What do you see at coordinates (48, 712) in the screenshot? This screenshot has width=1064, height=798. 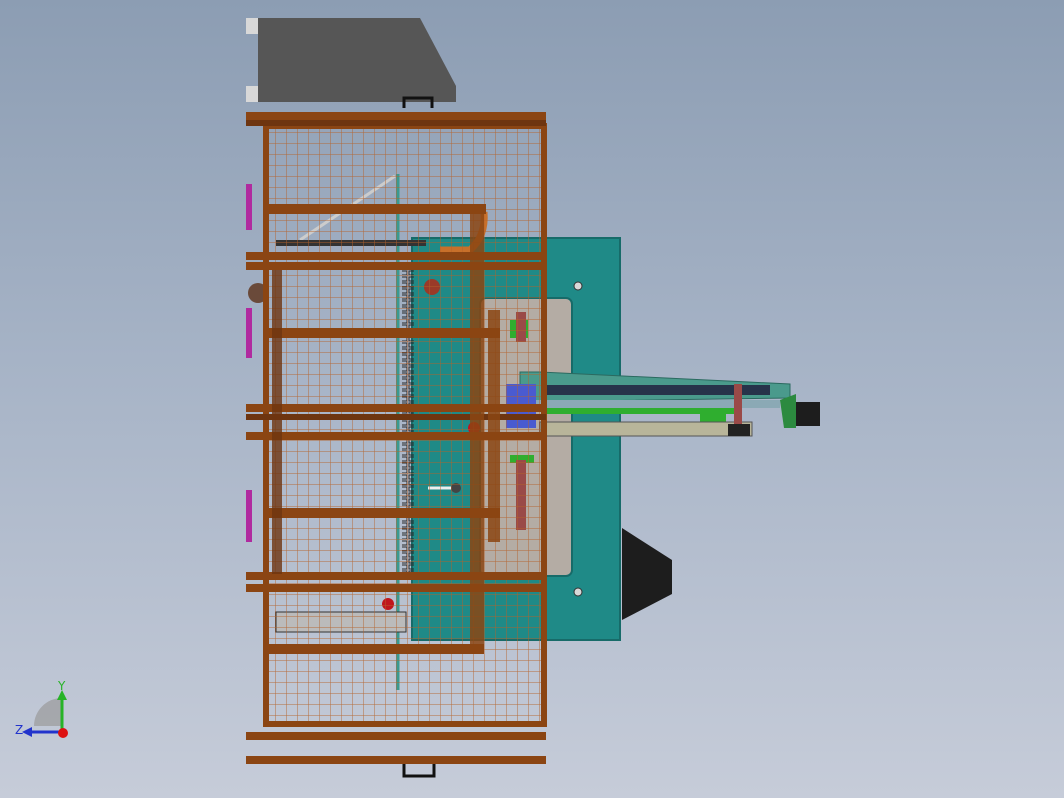 I see `triad-arc` at bounding box center [48, 712].